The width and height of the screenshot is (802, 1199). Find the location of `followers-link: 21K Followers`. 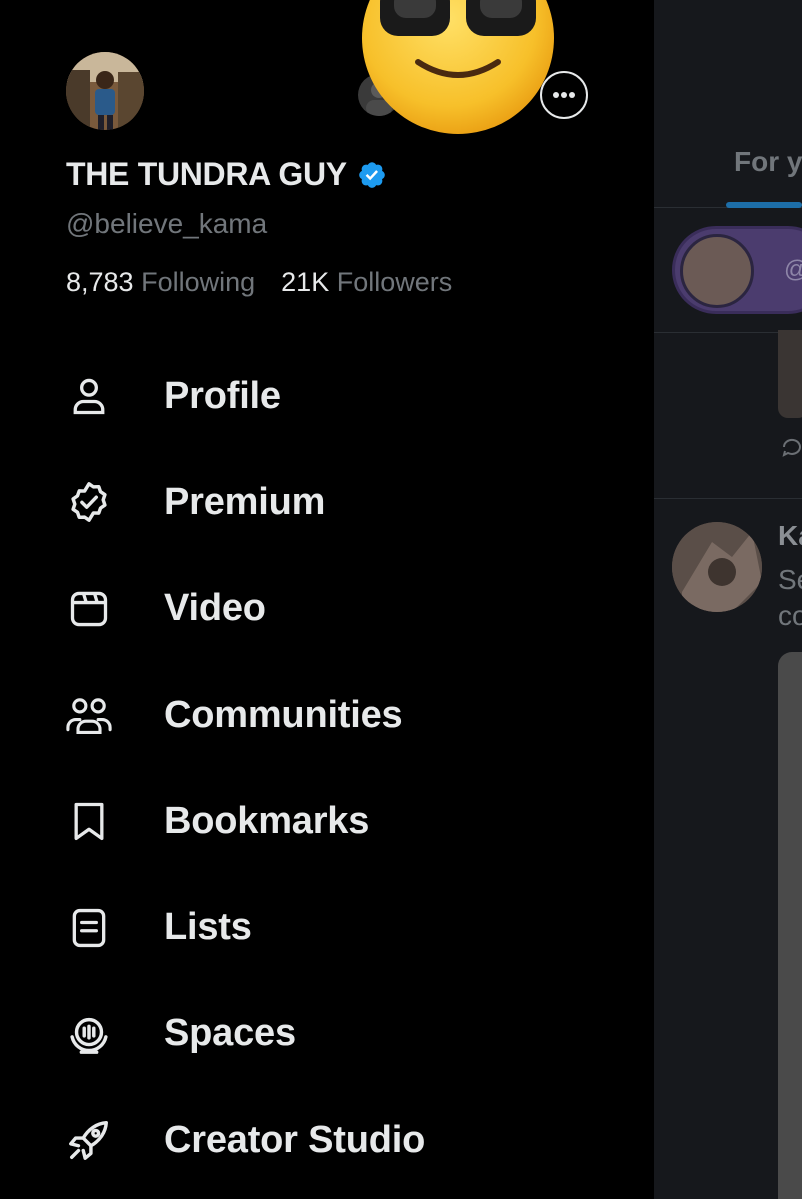

followers-link: 21K Followers is located at coordinates (366, 282).